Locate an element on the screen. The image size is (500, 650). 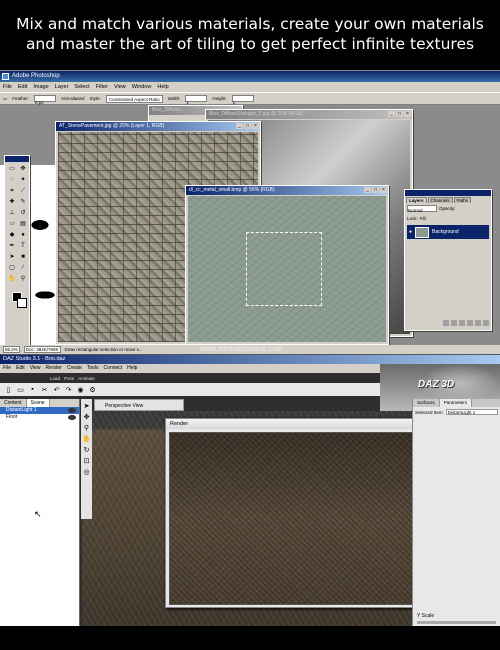
doc-info-field: Doc: 384K/768K is located at coordinates (42, 349).